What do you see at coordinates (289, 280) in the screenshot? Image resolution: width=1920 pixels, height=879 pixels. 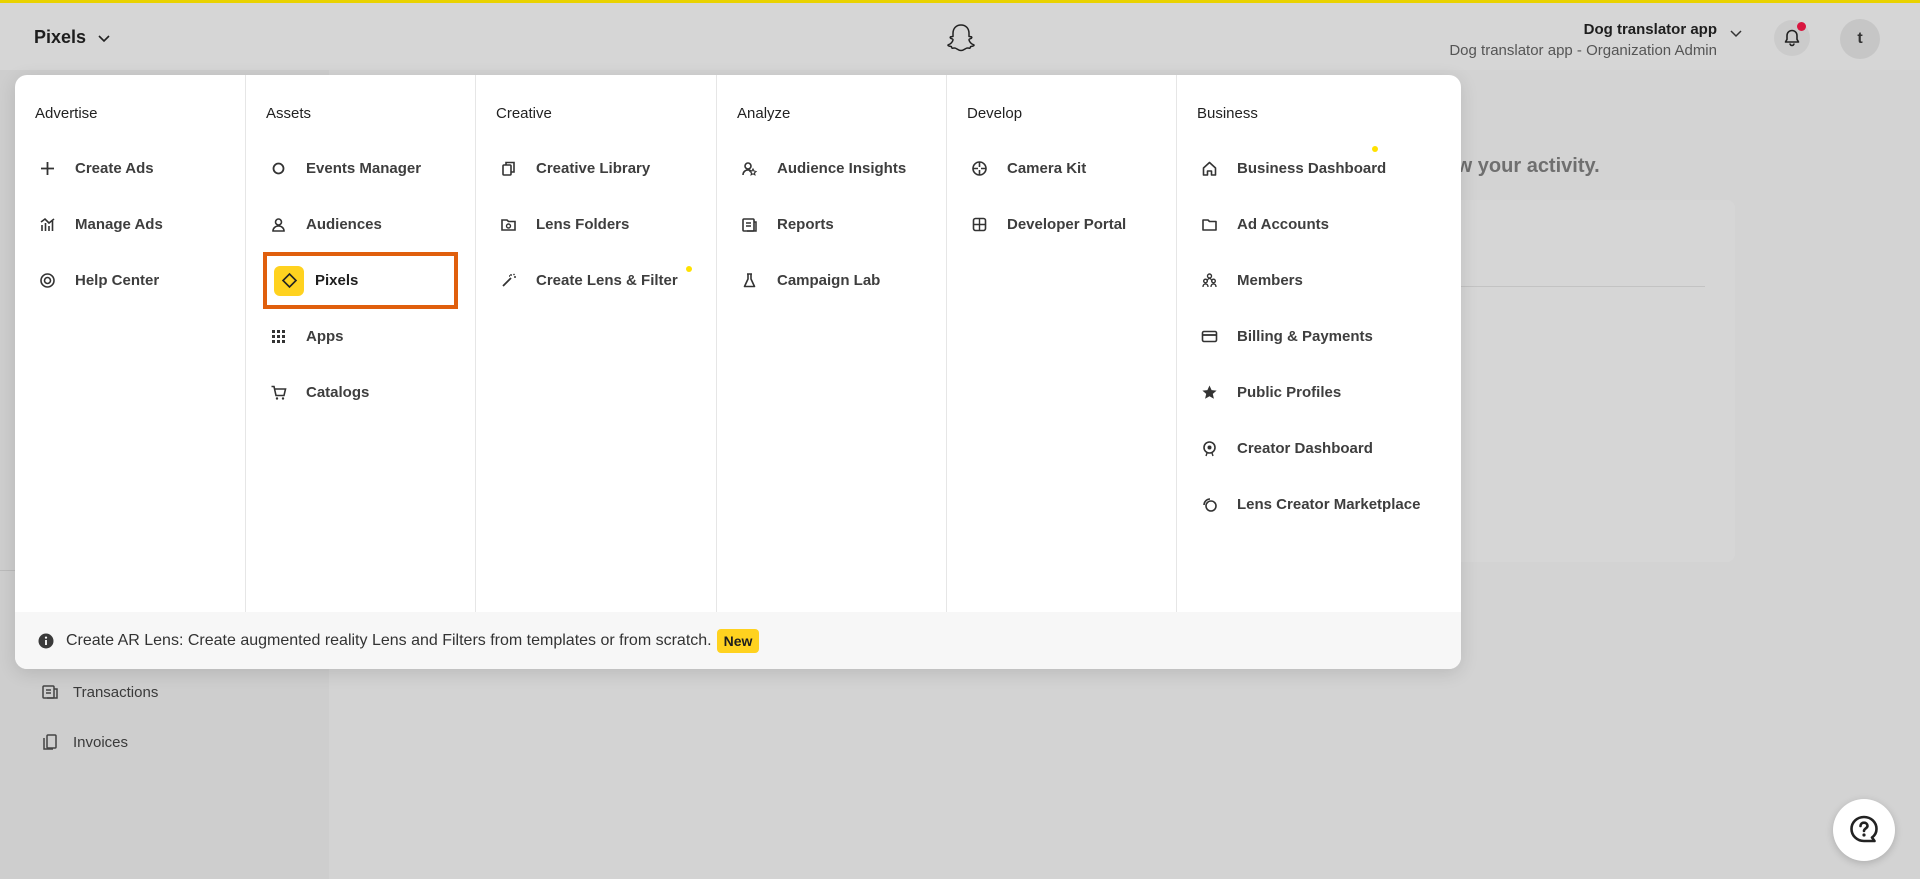 I see `diamond-icon` at bounding box center [289, 280].